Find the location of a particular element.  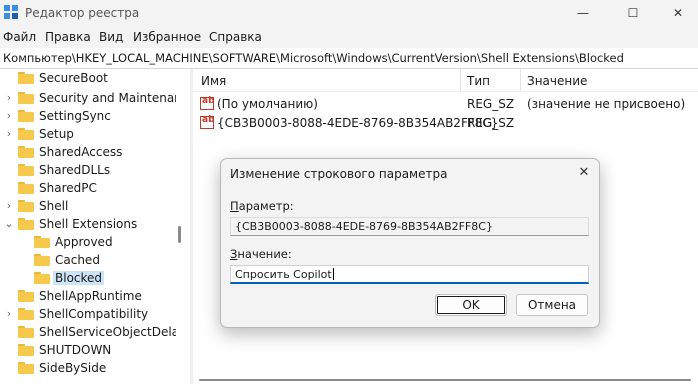

tree-item-cached: Cached is located at coordinates (88, 260).